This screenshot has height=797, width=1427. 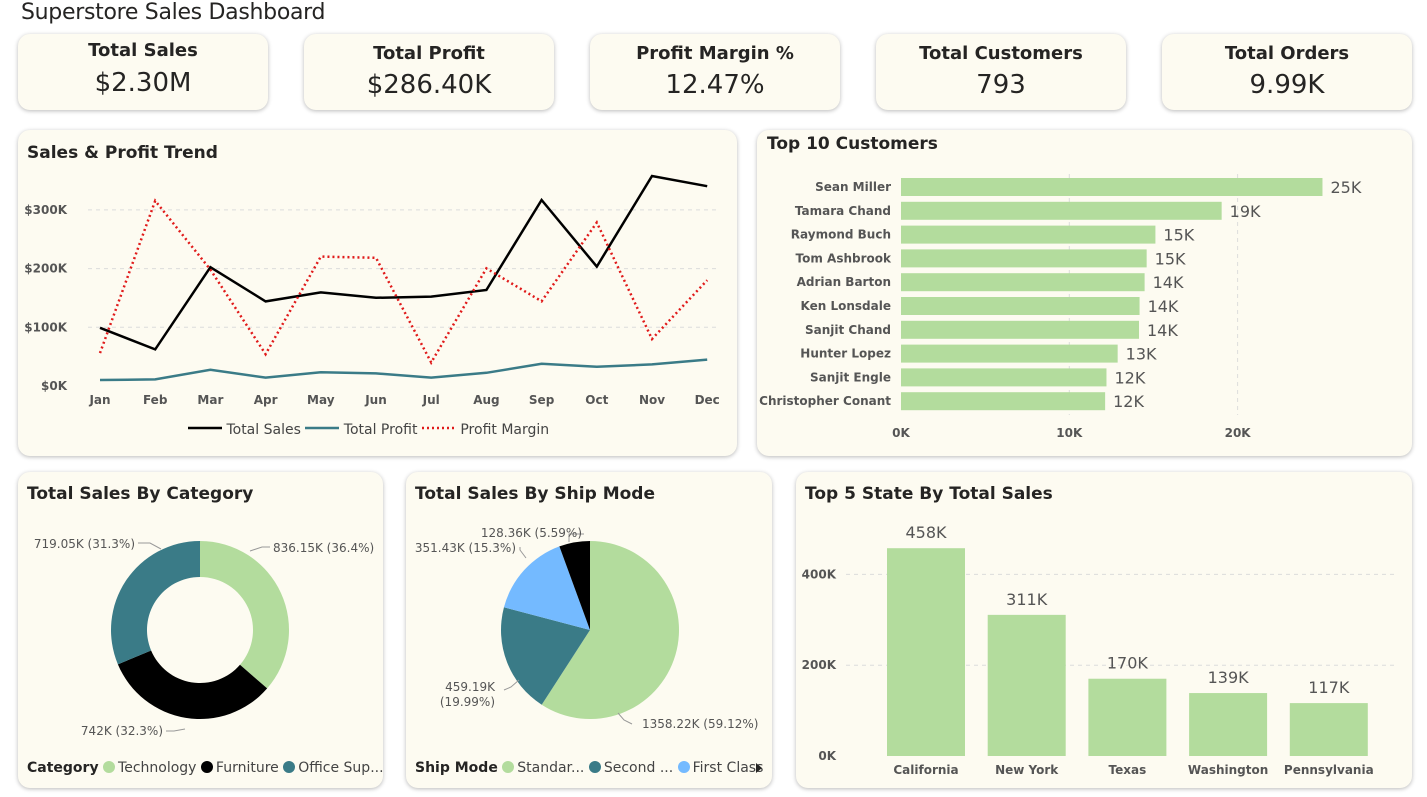 I want to click on data-label: 351.43K (15.3%), so click(x=465, y=548).